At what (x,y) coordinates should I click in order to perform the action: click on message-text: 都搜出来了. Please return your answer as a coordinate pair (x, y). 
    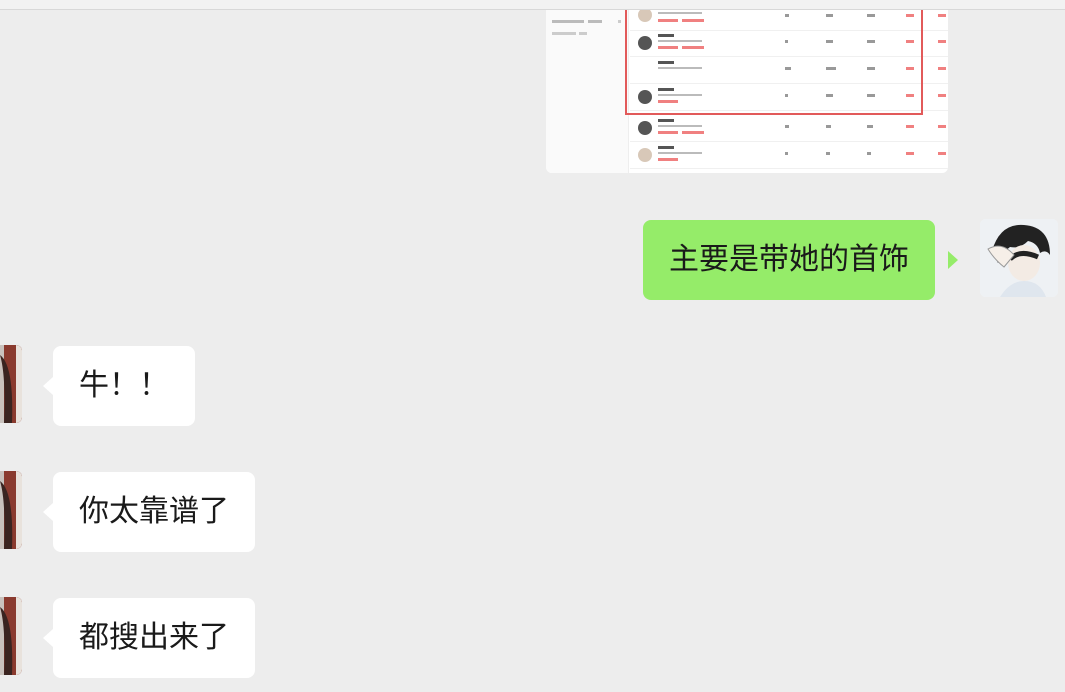
    Looking at the image, I should click on (154, 637).